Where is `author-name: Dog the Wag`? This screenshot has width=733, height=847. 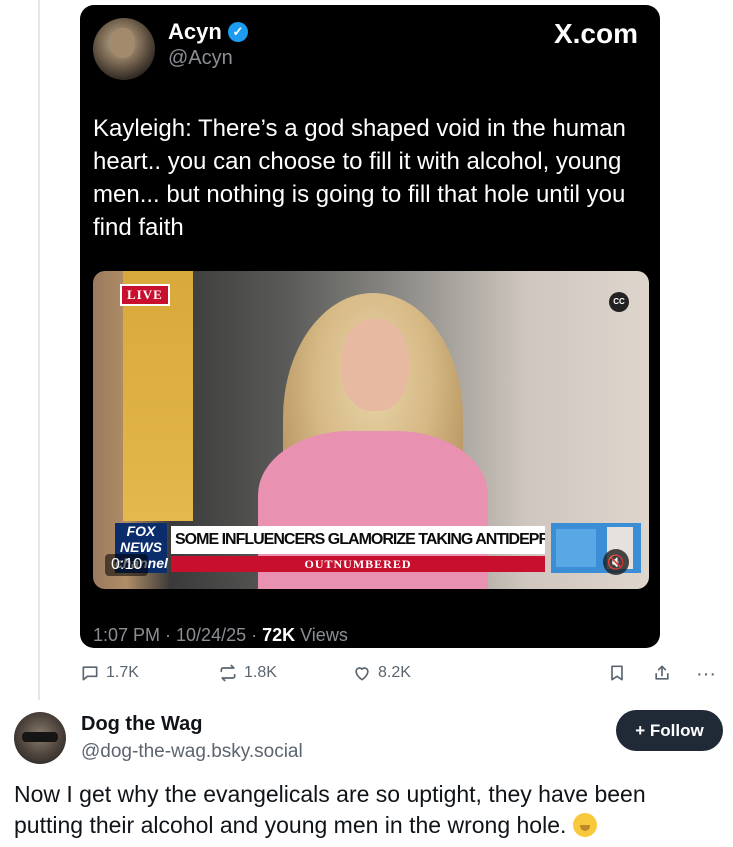
author-name: Dog the Wag is located at coordinates (141, 724).